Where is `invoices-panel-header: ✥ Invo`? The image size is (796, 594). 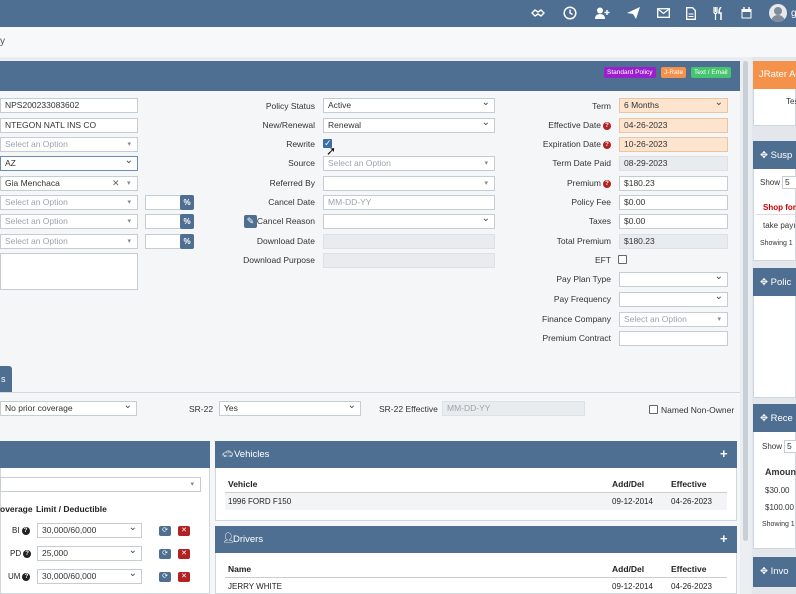
invoices-panel-header: ✥ Invo is located at coordinates (774, 572).